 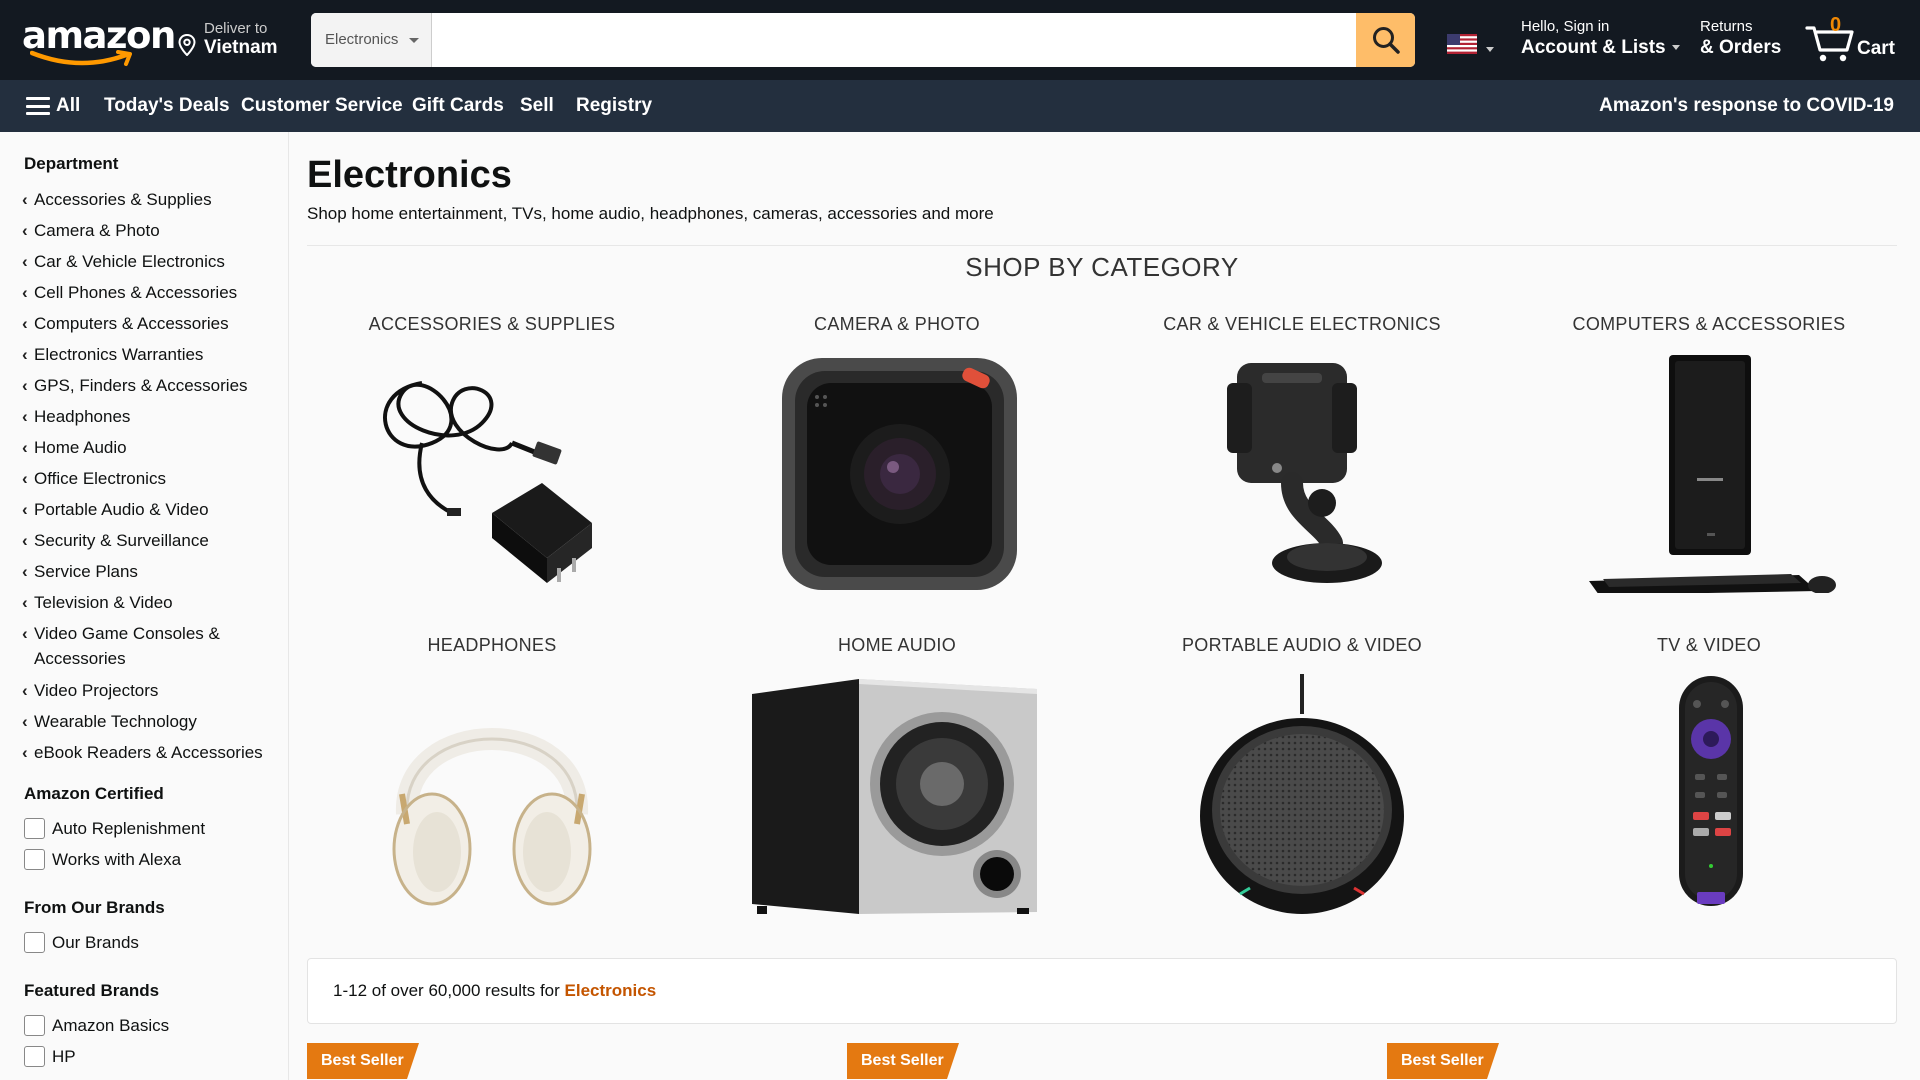 What do you see at coordinates (458, 106) in the screenshot?
I see `nav-gift-cards: Gift Cards` at bounding box center [458, 106].